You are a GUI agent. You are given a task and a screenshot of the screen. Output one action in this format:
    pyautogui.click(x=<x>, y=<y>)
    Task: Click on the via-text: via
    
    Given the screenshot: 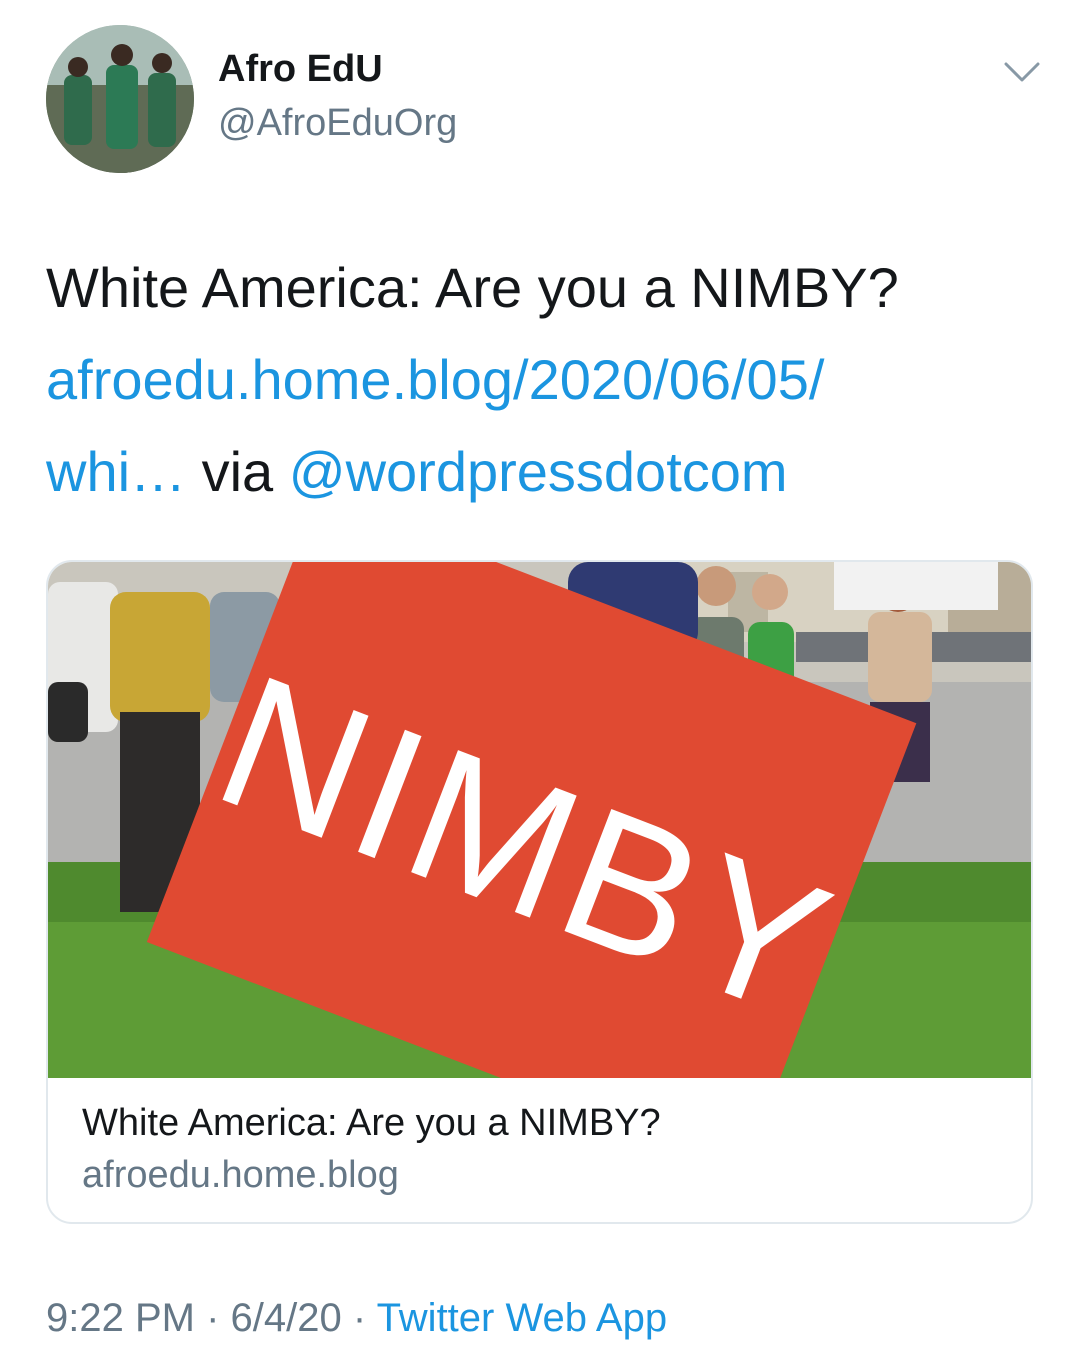 What is the action you would take?
    pyautogui.click(x=237, y=471)
    